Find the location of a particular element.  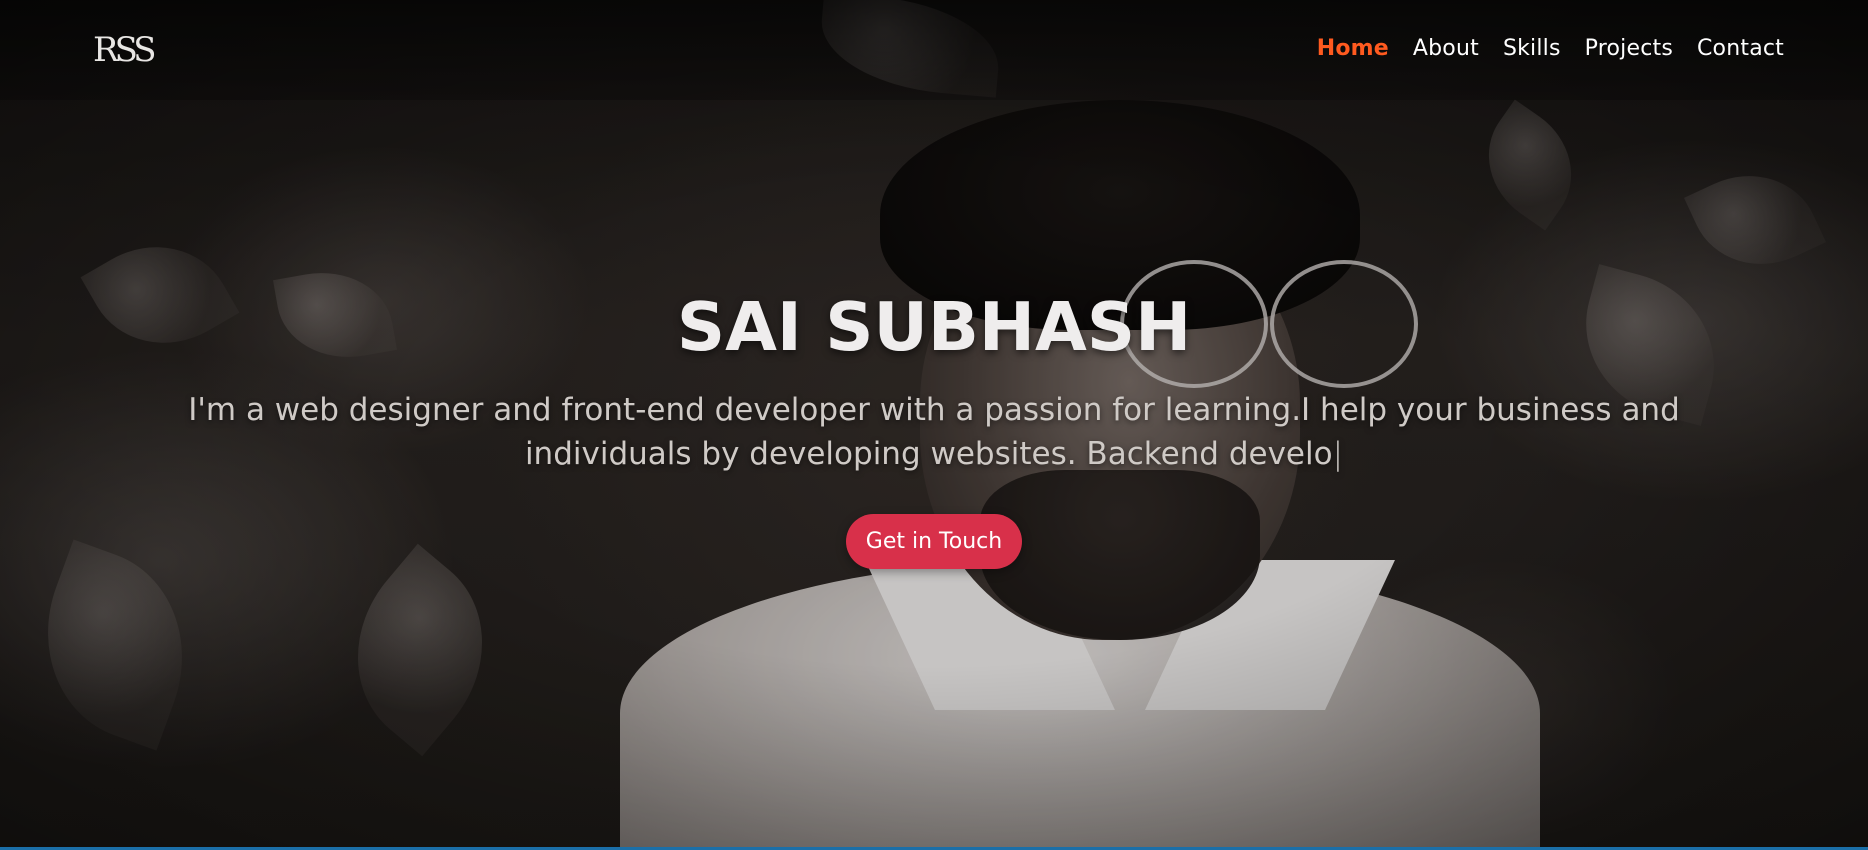

main-nav: Home About Skills Projects Contact is located at coordinates (1550, 48).